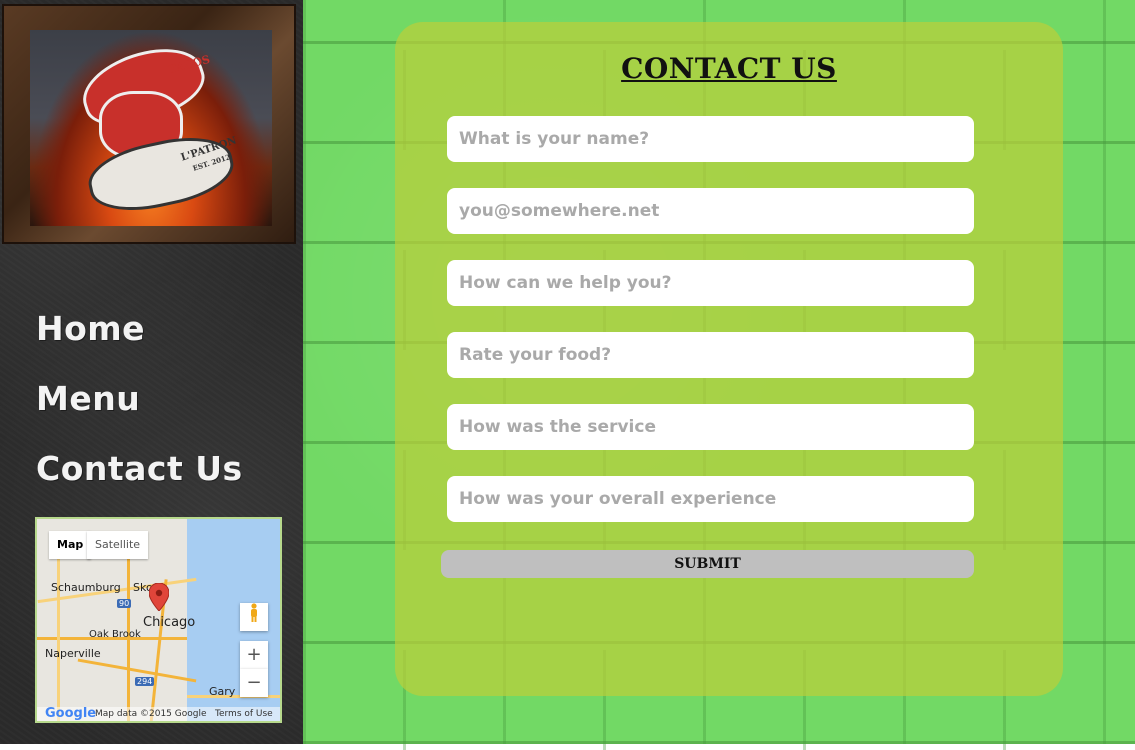 The image size is (1135, 750). What do you see at coordinates (710, 211) in the screenshot?
I see `email-field` at bounding box center [710, 211].